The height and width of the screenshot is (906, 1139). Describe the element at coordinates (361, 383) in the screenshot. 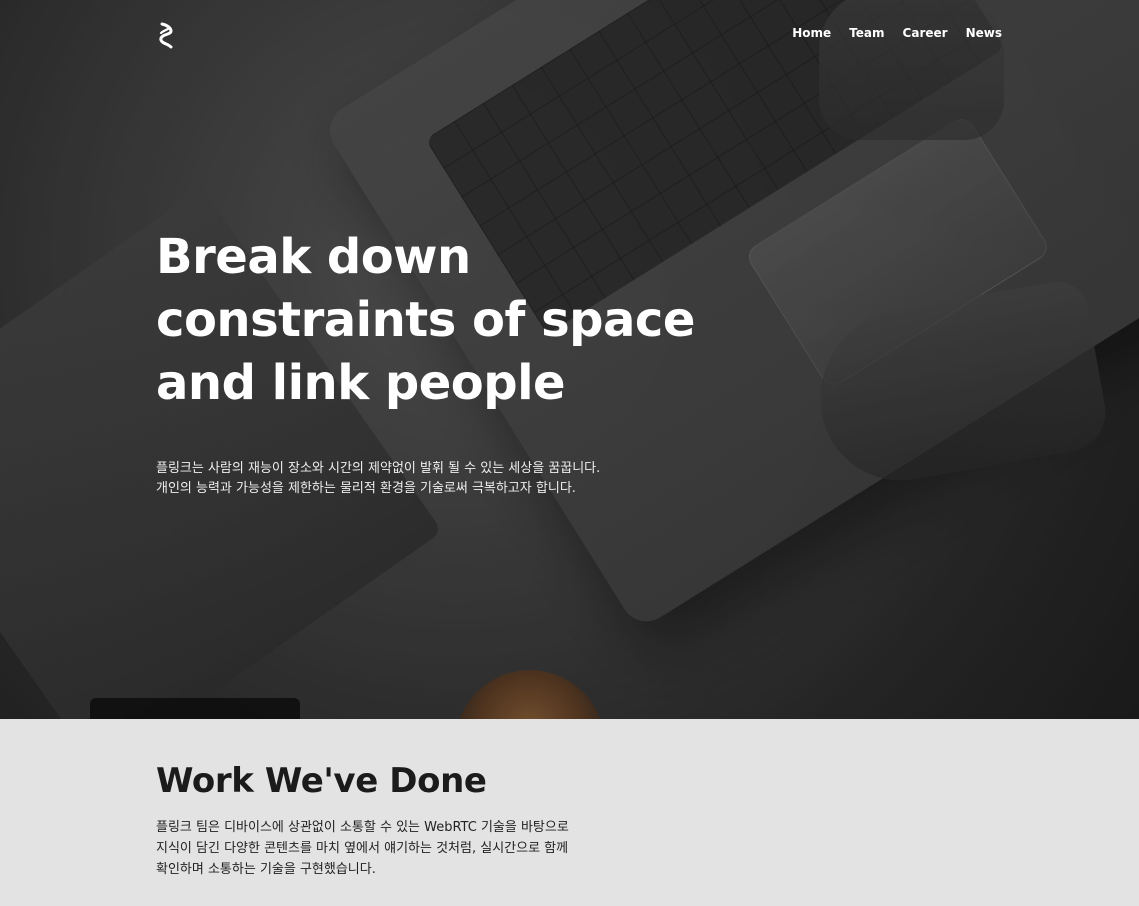

I see `hero-title-line: and link people` at that location.